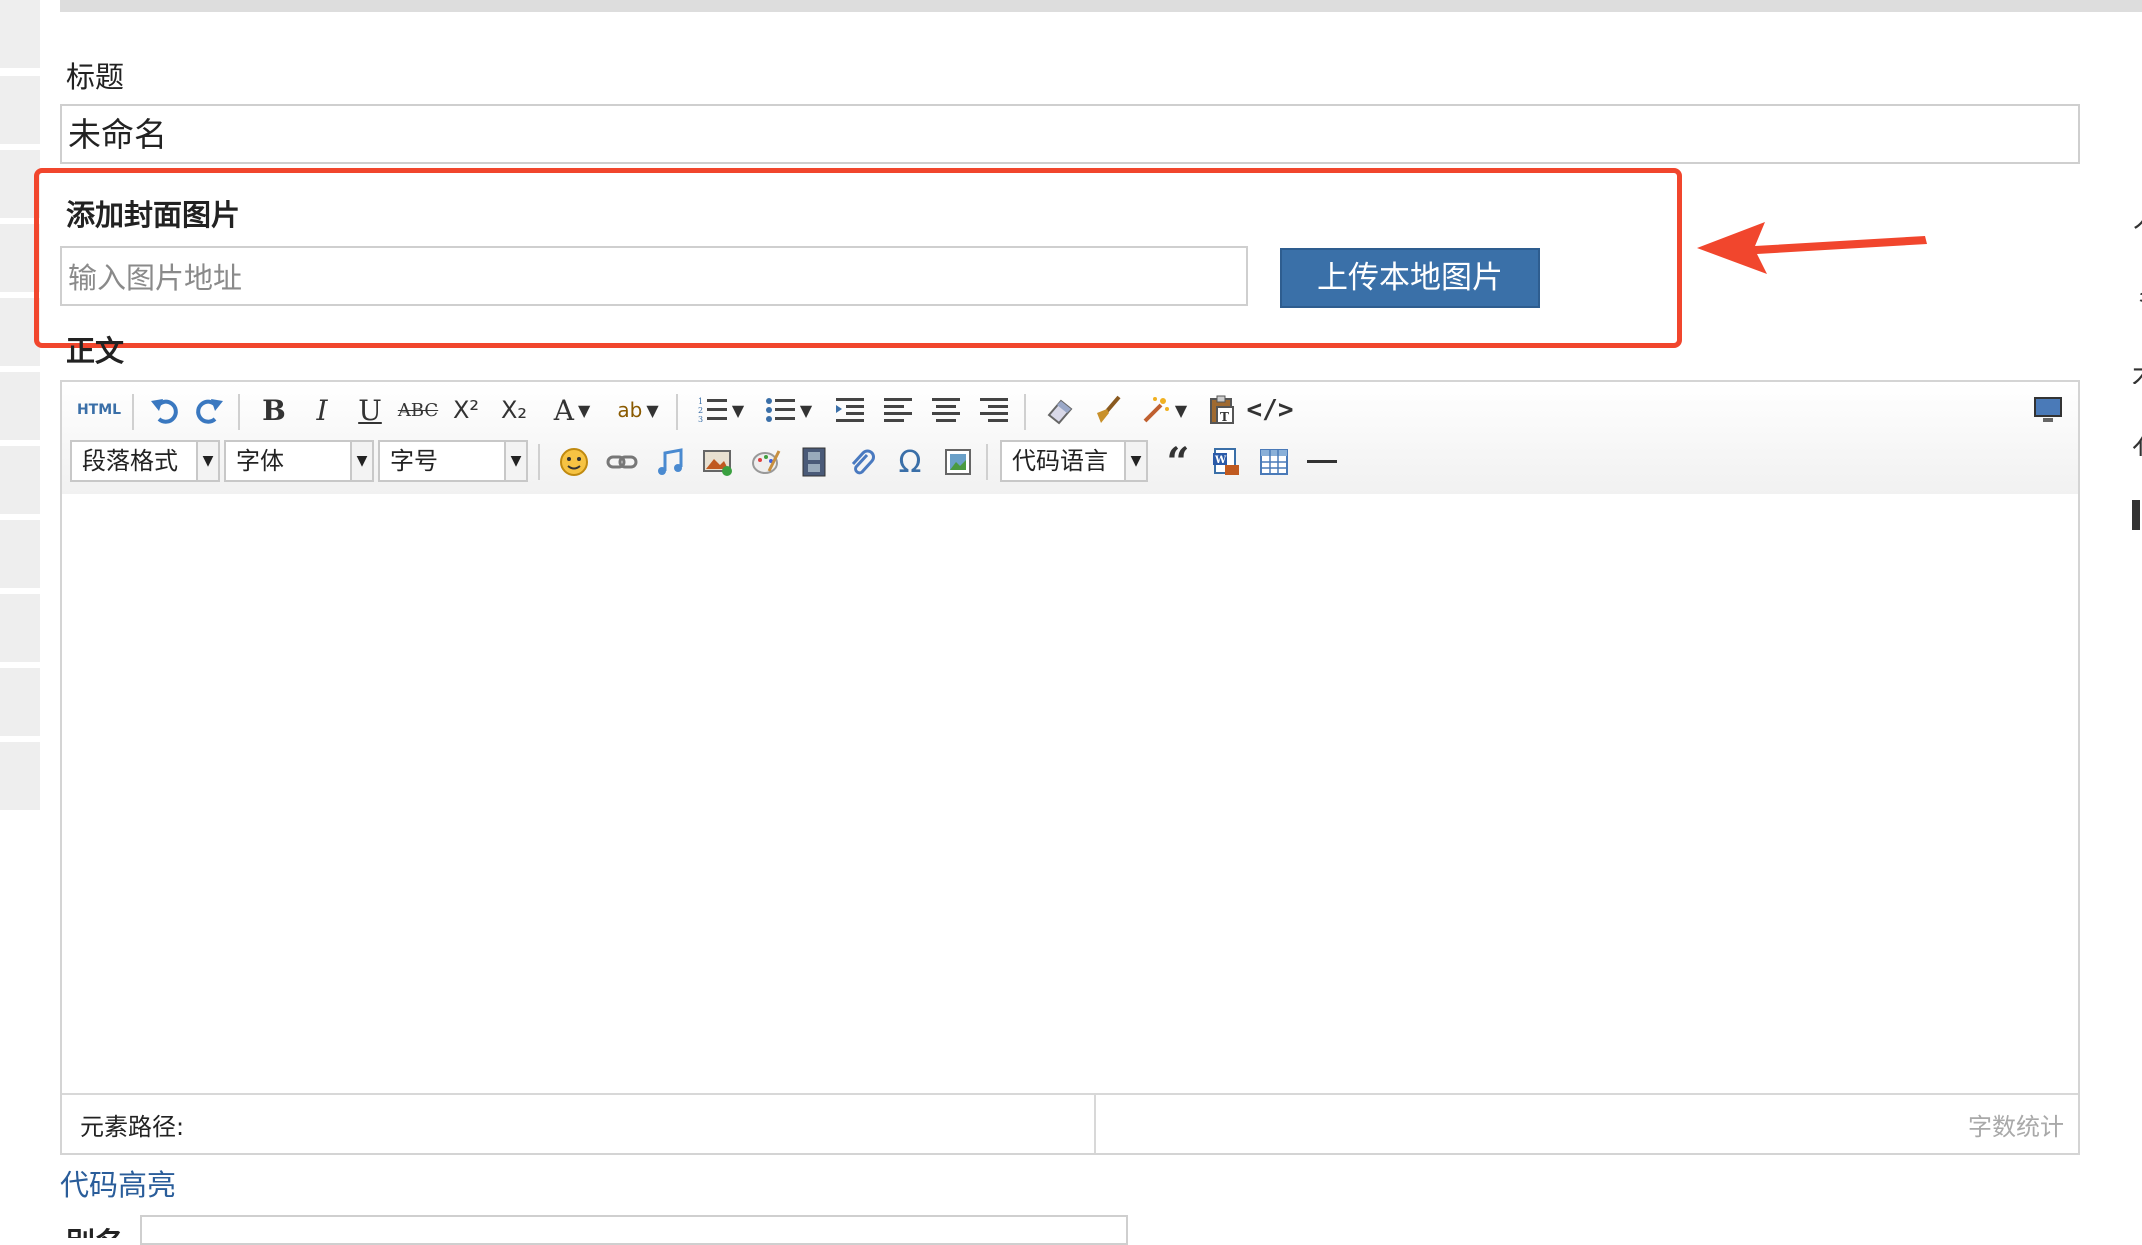  I want to click on paperclip-icon, so click(863, 462).